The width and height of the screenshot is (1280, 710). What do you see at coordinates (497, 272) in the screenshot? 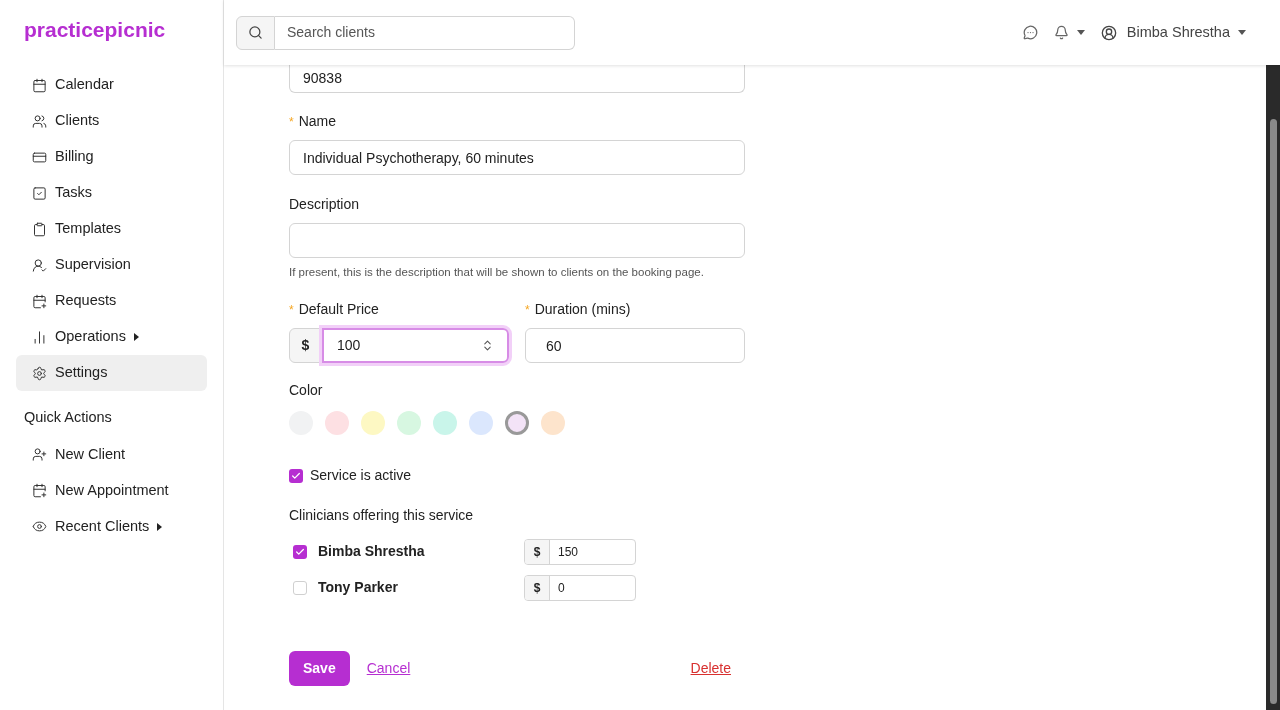
I see `help-text: If present, this is the description that will be shown to clients on the booking page.` at bounding box center [497, 272].